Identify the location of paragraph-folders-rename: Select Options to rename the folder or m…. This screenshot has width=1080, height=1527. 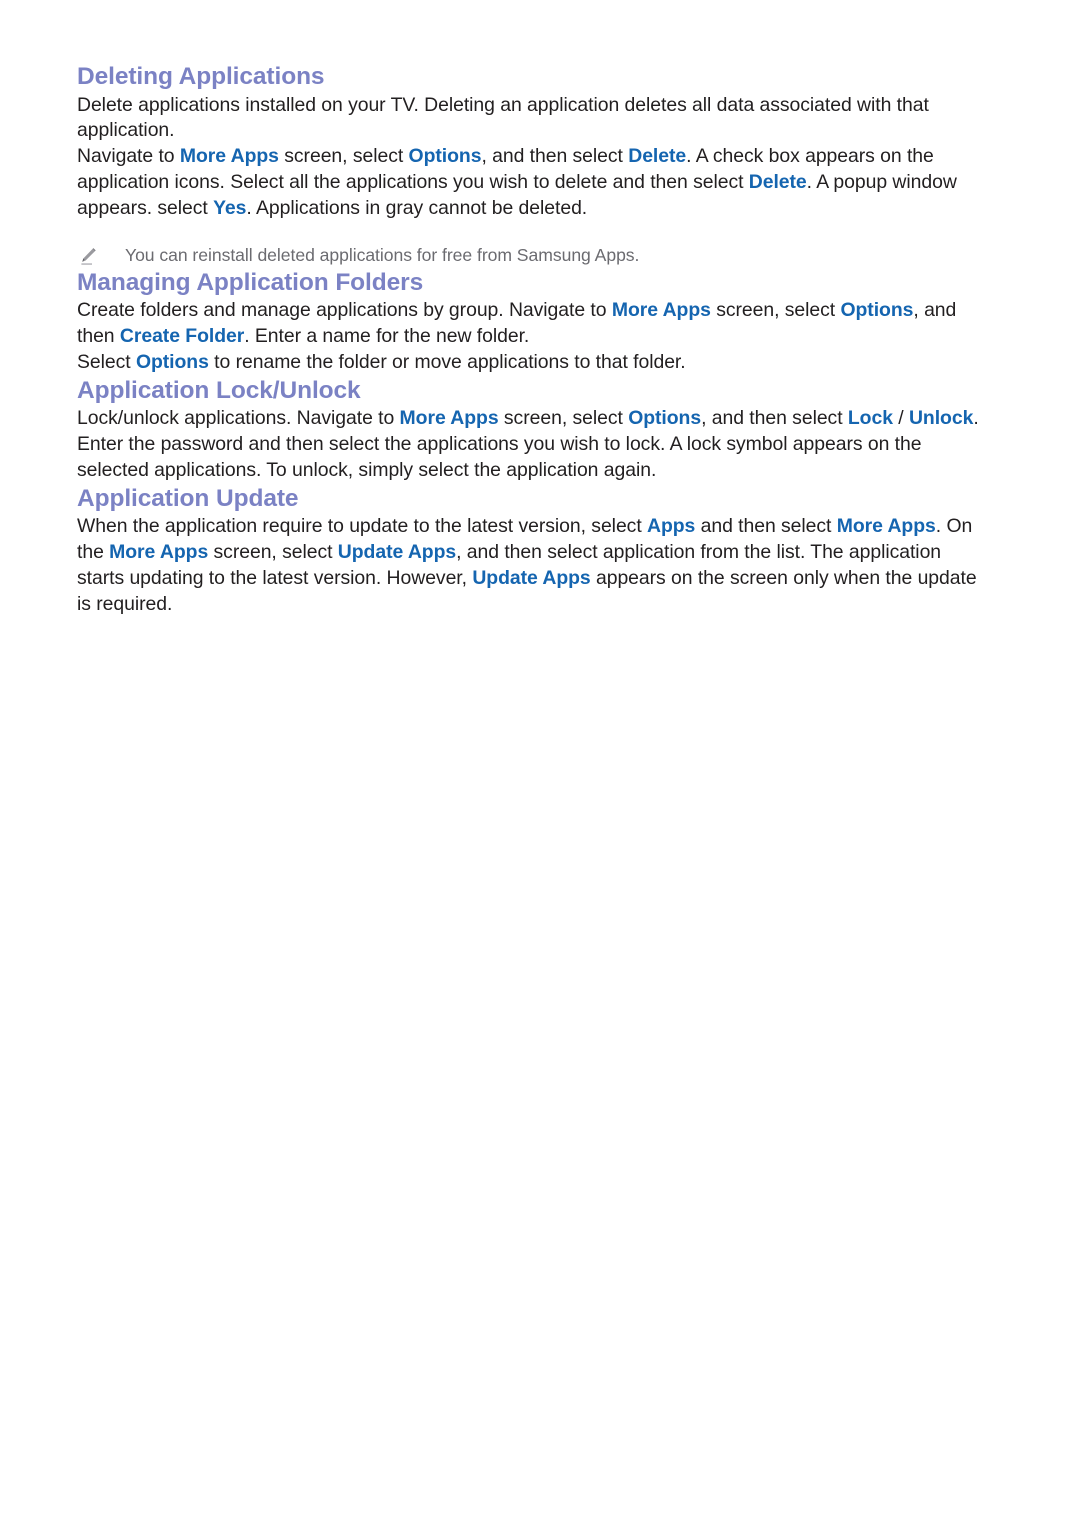
(381, 361).